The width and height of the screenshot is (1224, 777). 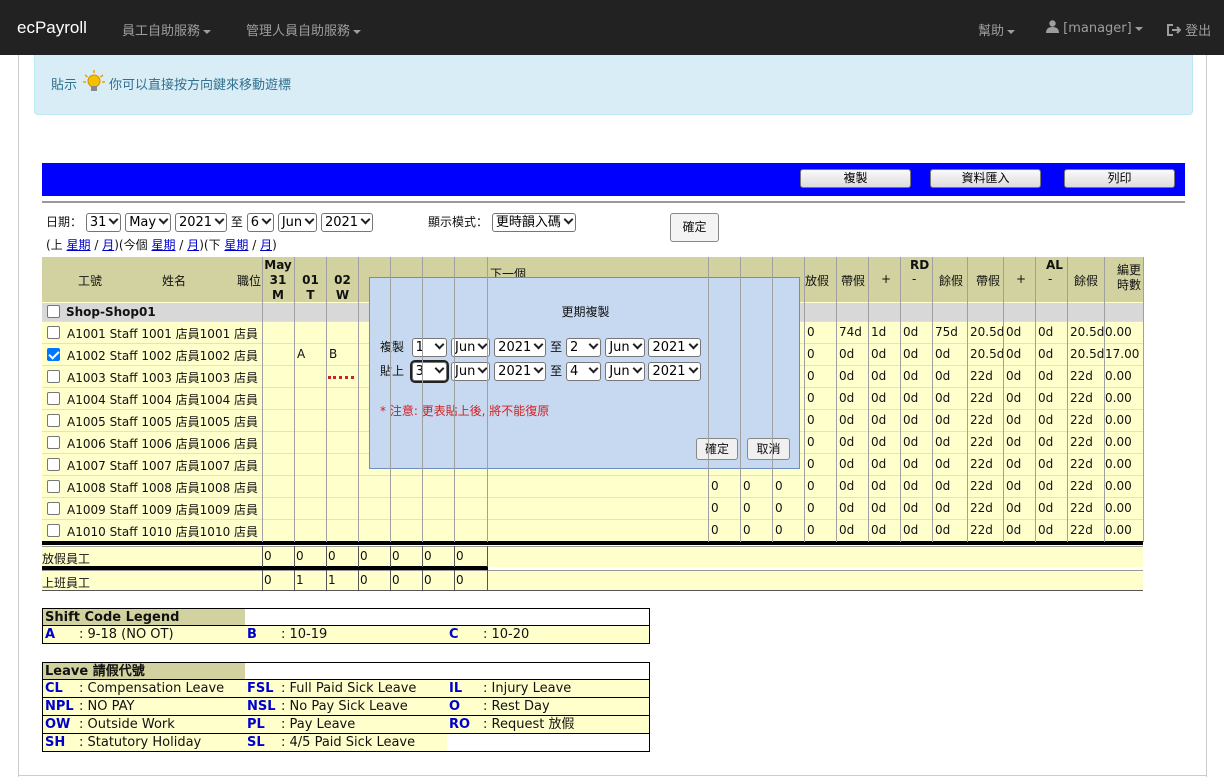 What do you see at coordinates (1094, 28) in the screenshot?
I see `user-menu: [manager]` at bounding box center [1094, 28].